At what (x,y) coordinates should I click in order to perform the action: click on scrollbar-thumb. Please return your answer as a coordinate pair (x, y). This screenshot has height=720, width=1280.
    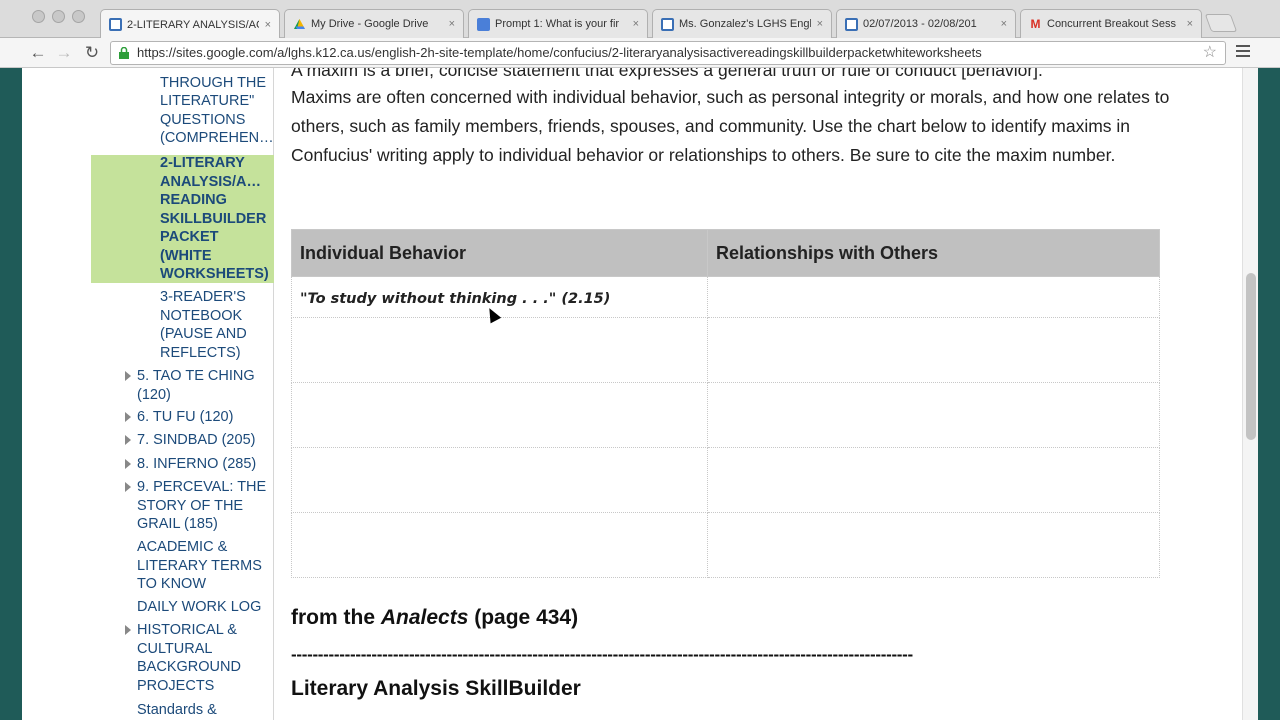
    Looking at the image, I should click on (1251, 356).